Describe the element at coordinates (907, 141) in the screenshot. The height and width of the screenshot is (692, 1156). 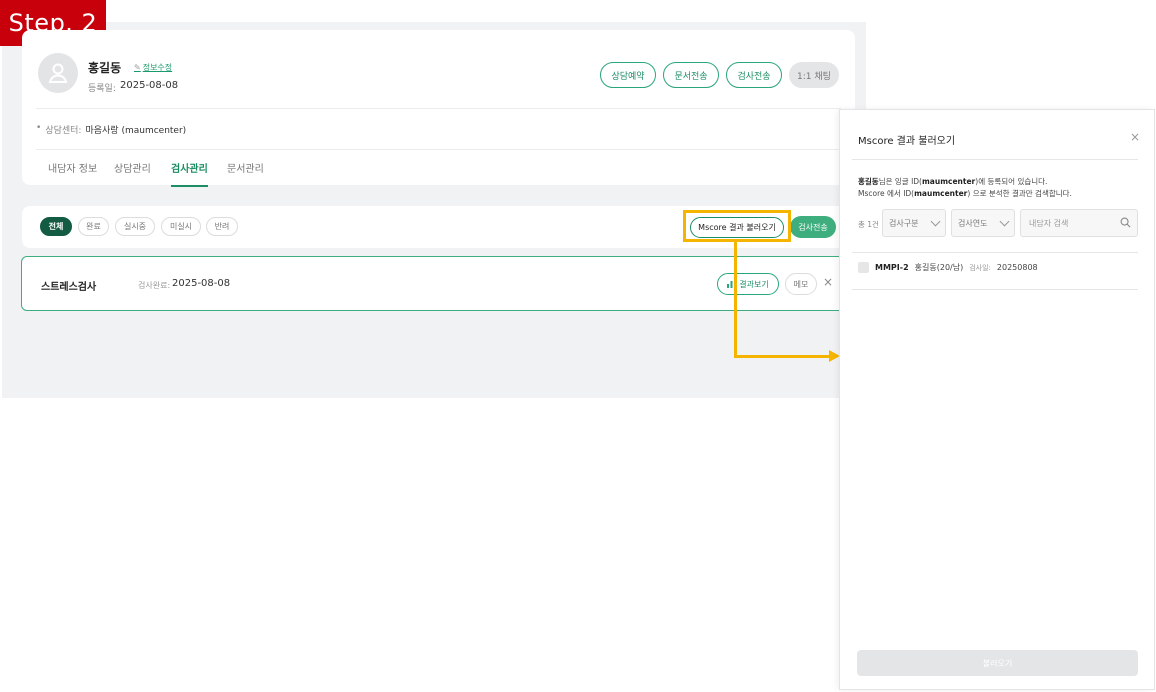
I see `modal-title: Mscore 결과 불러오기` at that location.